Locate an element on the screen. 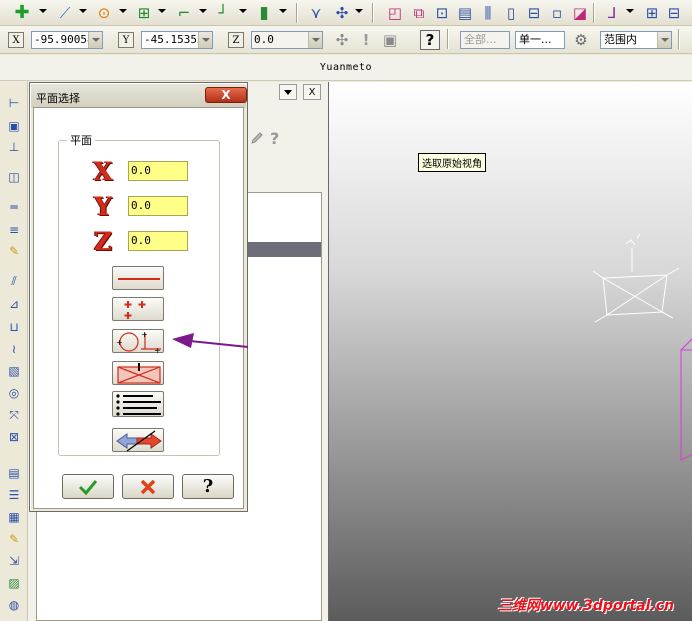  curve-icon: ⌐ is located at coordinates (184, 13).